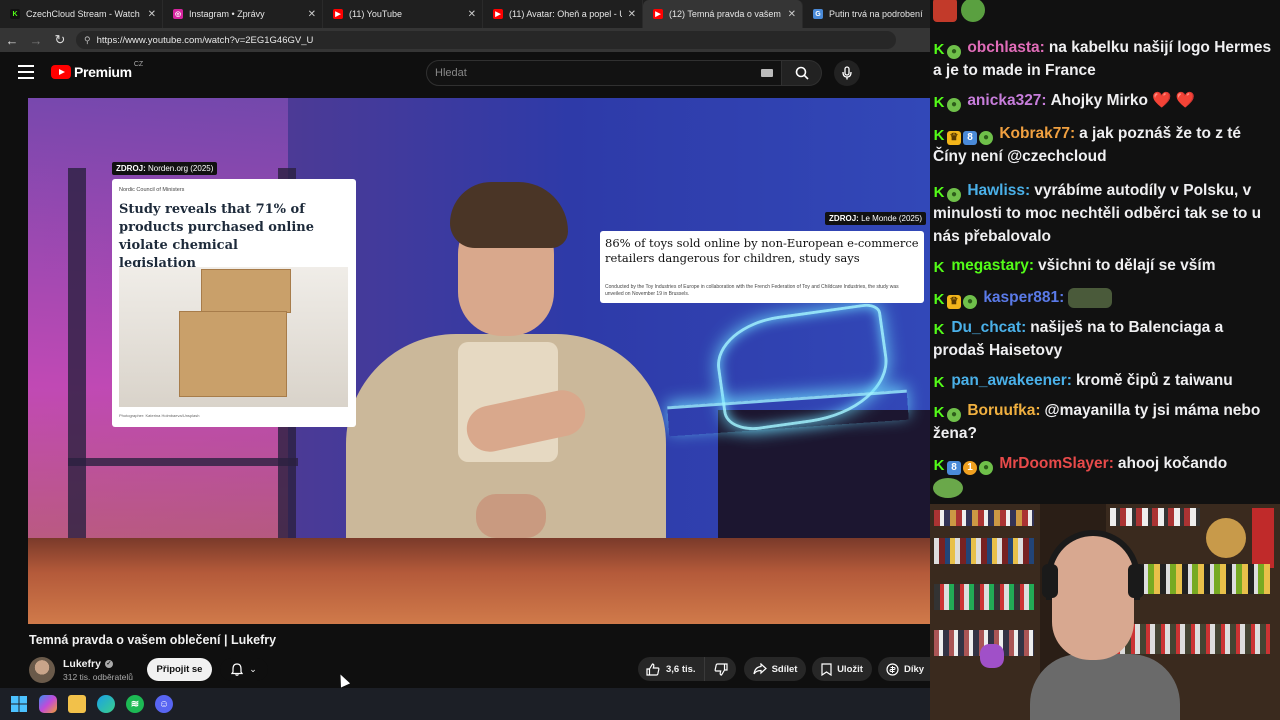 The image size is (1280, 720). What do you see at coordinates (1105, 100) in the screenshot?
I see `chat-message: K ● anicka327: Ahojky Mirko ❤️ ❤️` at bounding box center [1105, 100].